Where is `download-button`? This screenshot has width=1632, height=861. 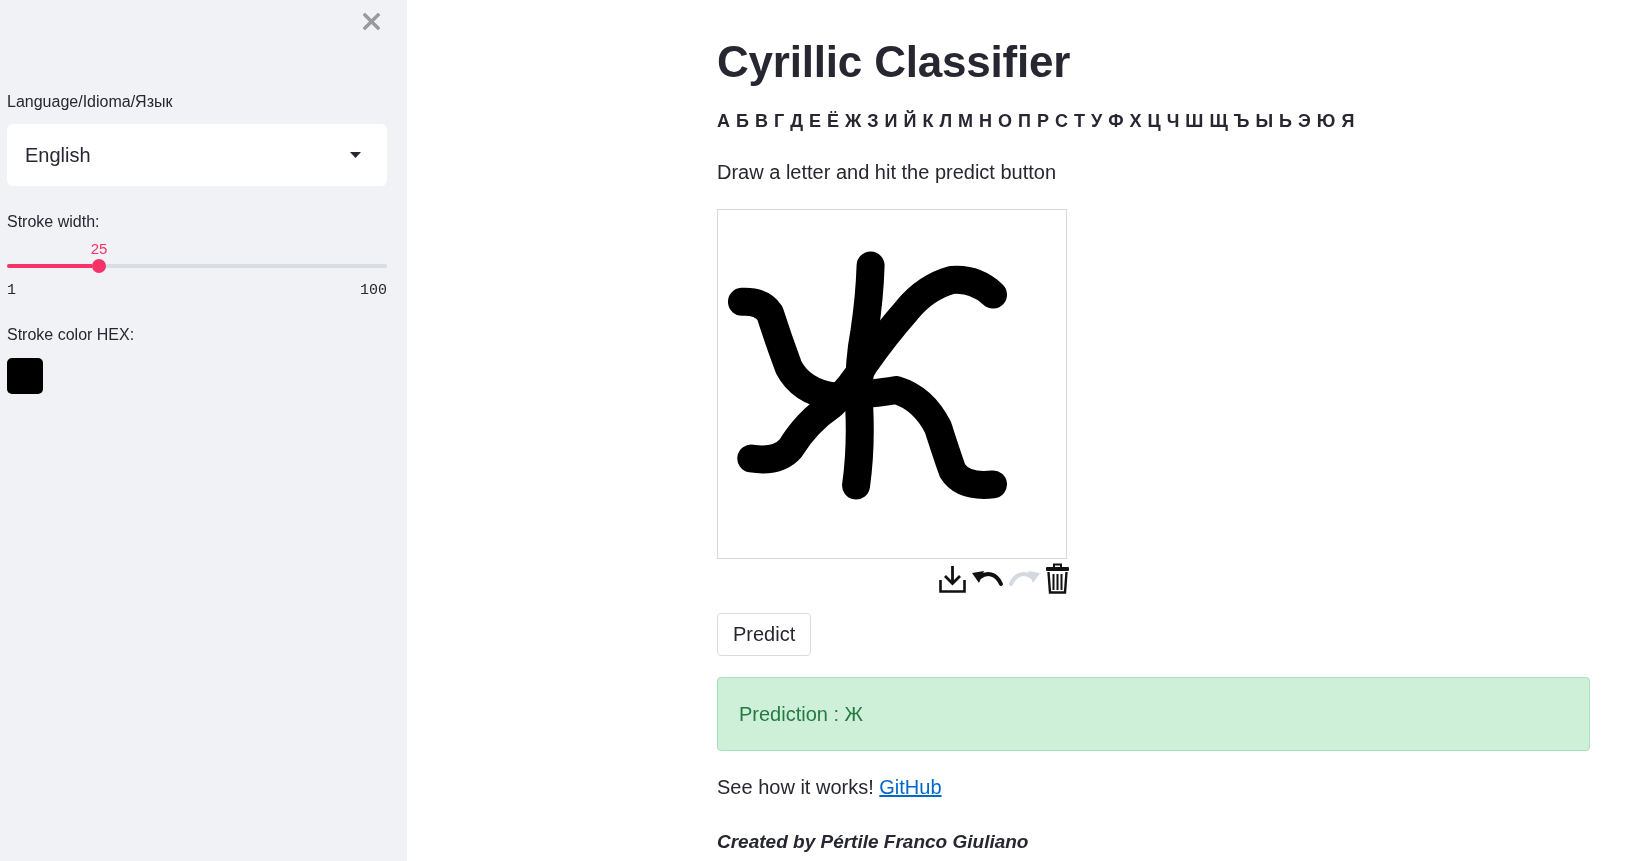 download-button is located at coordinates (952, 578).